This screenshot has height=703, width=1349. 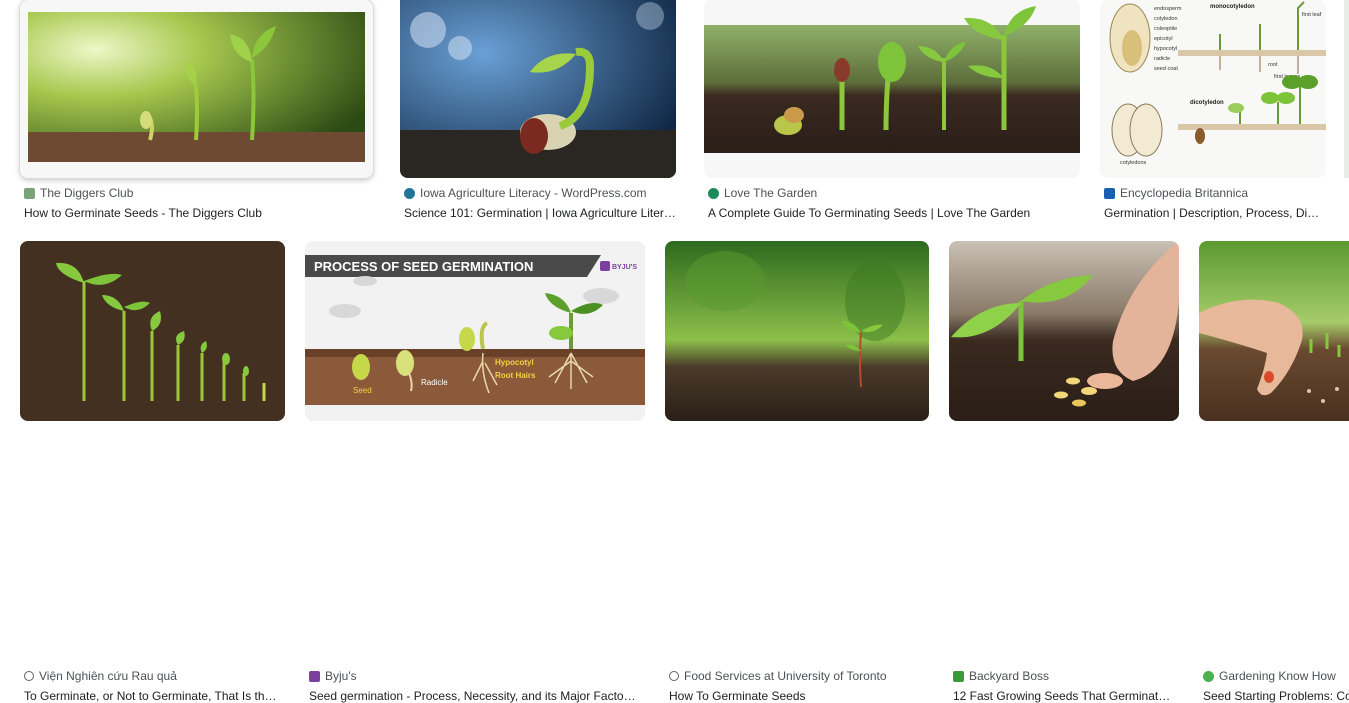 What do you see at coordinates (1277, 676) in the screenshot?
I see `source-label: Gardening Know How` at bounding box center [1277, 676].